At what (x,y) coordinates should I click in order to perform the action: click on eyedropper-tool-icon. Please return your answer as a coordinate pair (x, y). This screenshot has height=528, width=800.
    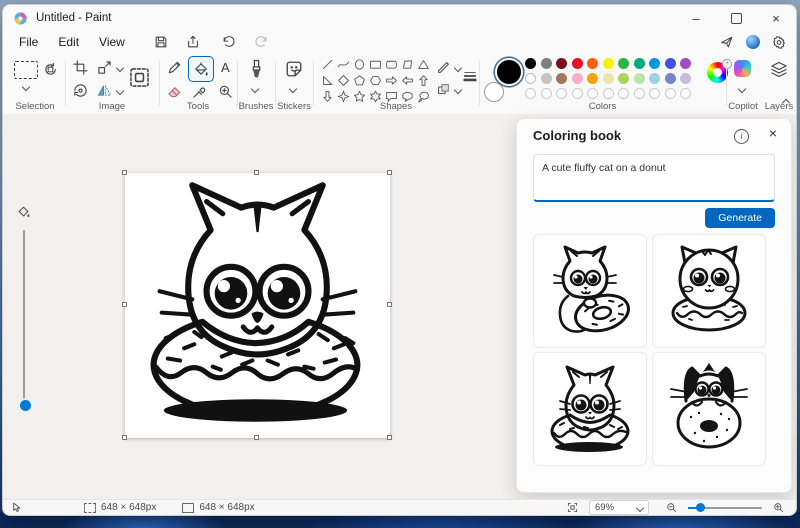
    Looking at the image, I should click on (199, 91).